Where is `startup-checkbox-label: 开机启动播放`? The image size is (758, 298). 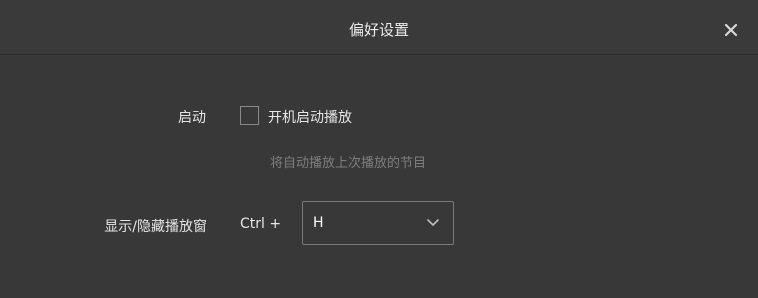 startup-checkbox-label: 开机启动播放 is located at coordinates (310, 117).